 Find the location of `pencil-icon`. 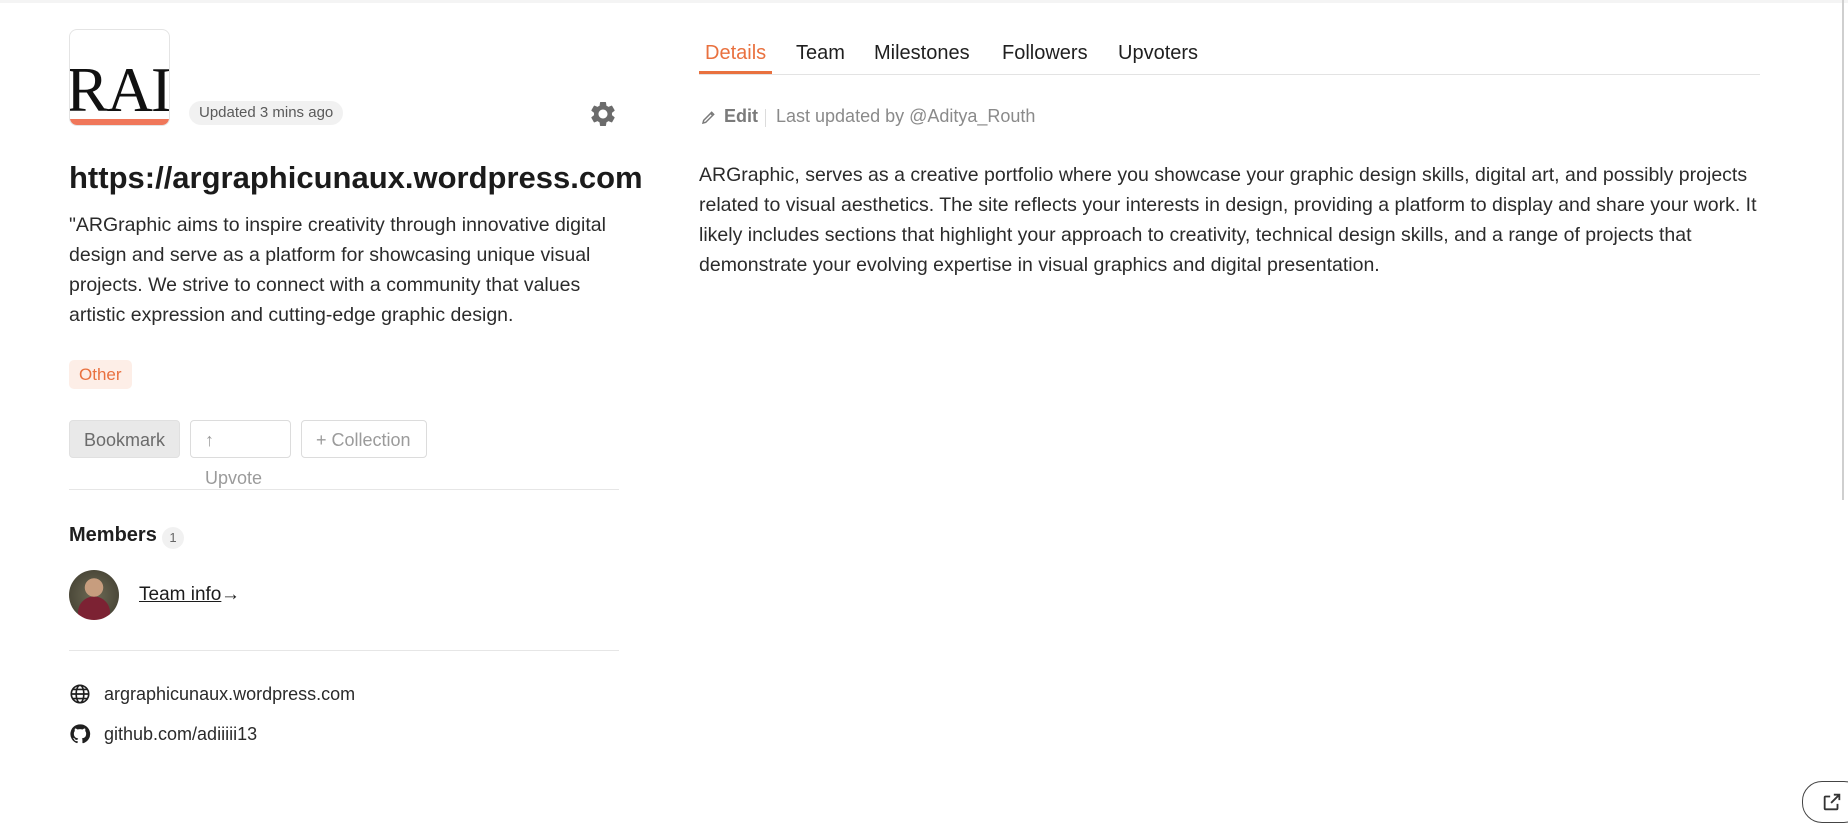

pencil-icon is located at coordinates (708, 118).